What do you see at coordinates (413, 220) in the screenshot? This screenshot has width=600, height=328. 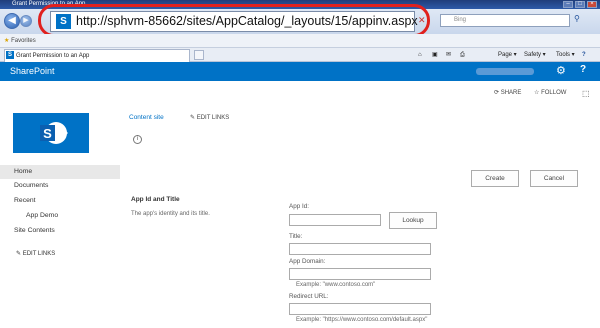 I see `lookup-button: Lookup` at bounding box center [413, 220].